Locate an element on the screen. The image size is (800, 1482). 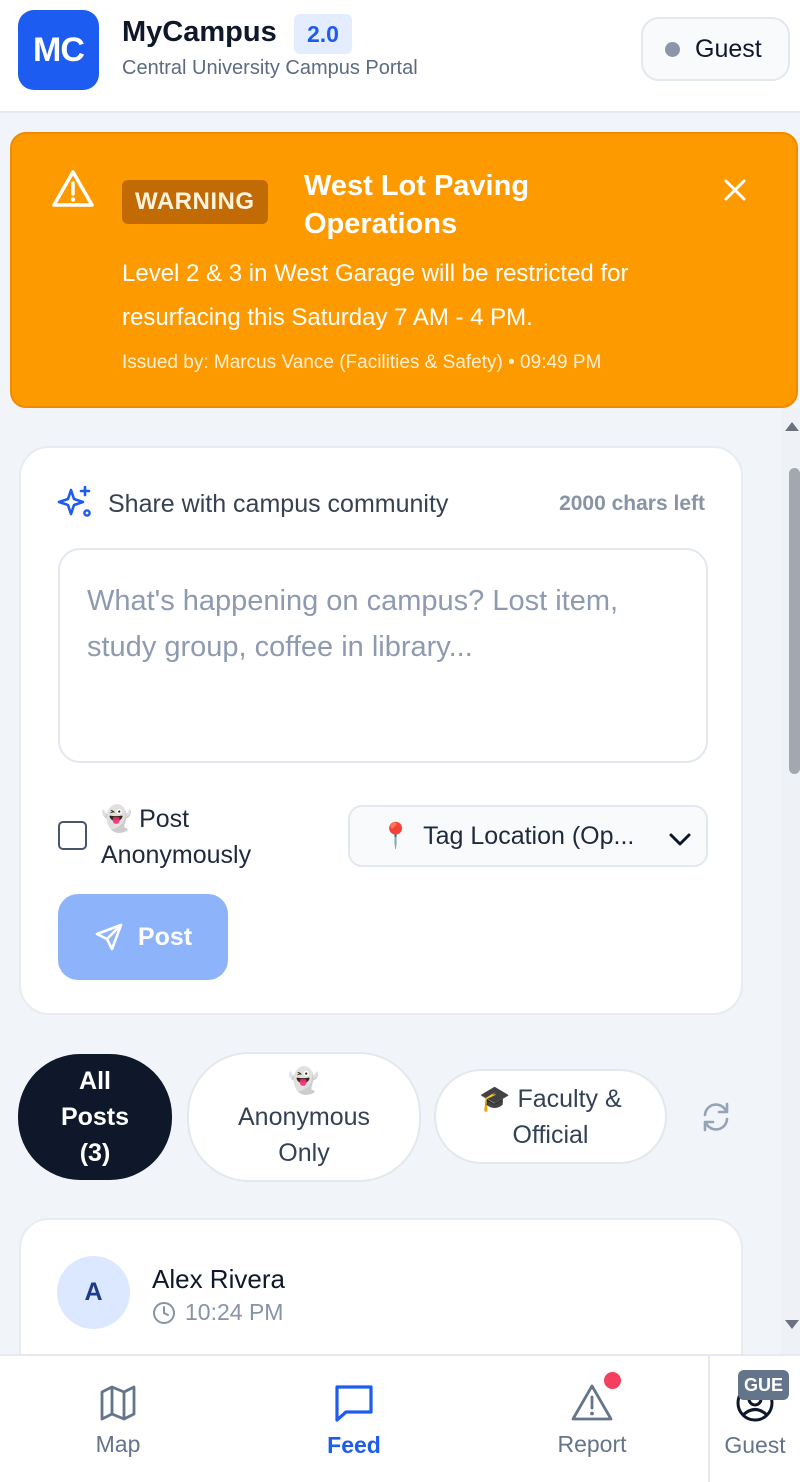
filter-faculty-label: 🎓 Faculty & Official is located at coordinates (551, 1117).